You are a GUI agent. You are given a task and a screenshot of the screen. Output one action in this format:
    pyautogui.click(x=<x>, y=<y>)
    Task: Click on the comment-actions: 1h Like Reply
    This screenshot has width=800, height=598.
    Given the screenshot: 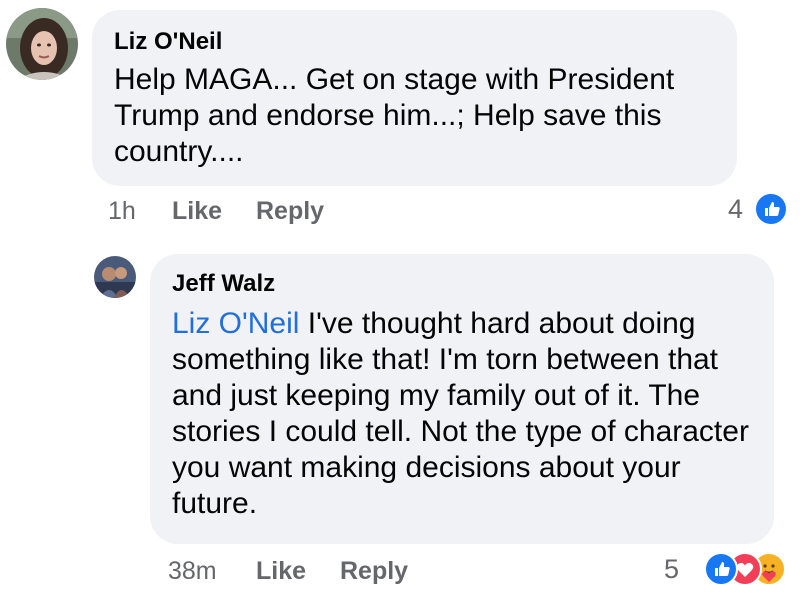 What is the action you would take?
    pyautogui.click(x=258, y=211)
    